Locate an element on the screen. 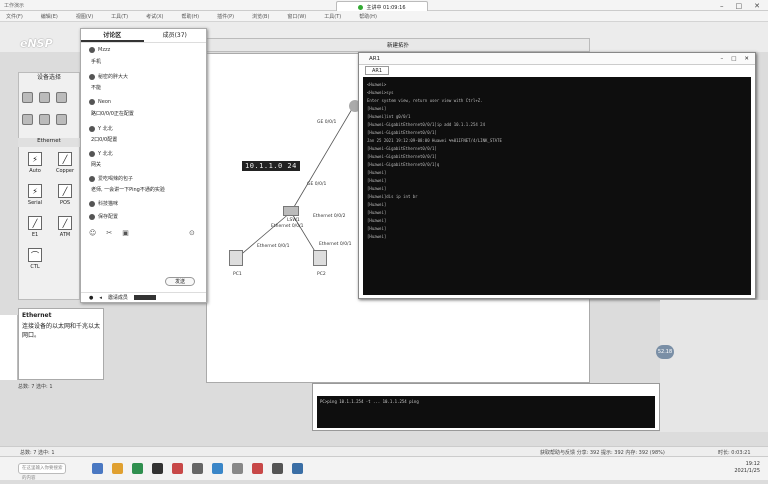 The image size is (768, 484). lightning-icon: ⚡ is located at coordinates (35, 191).